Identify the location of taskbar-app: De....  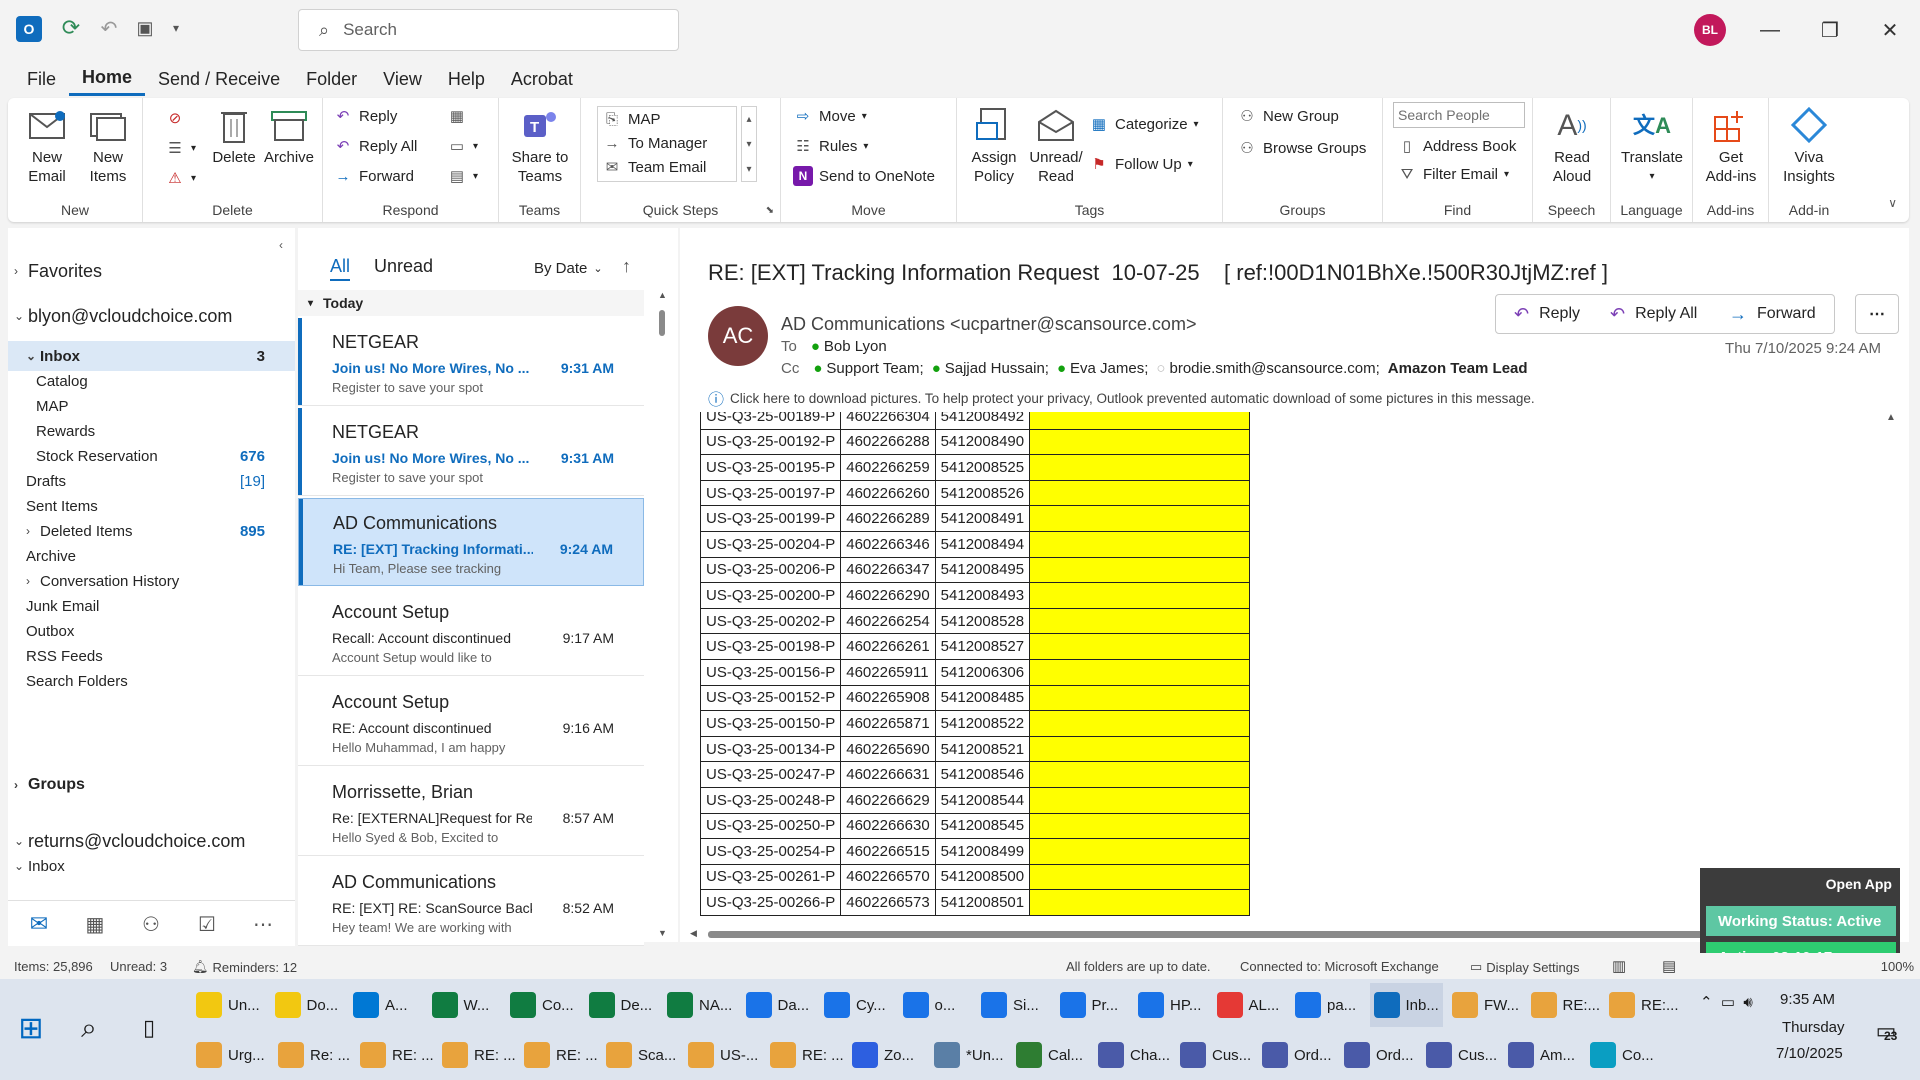
(621, 1005).